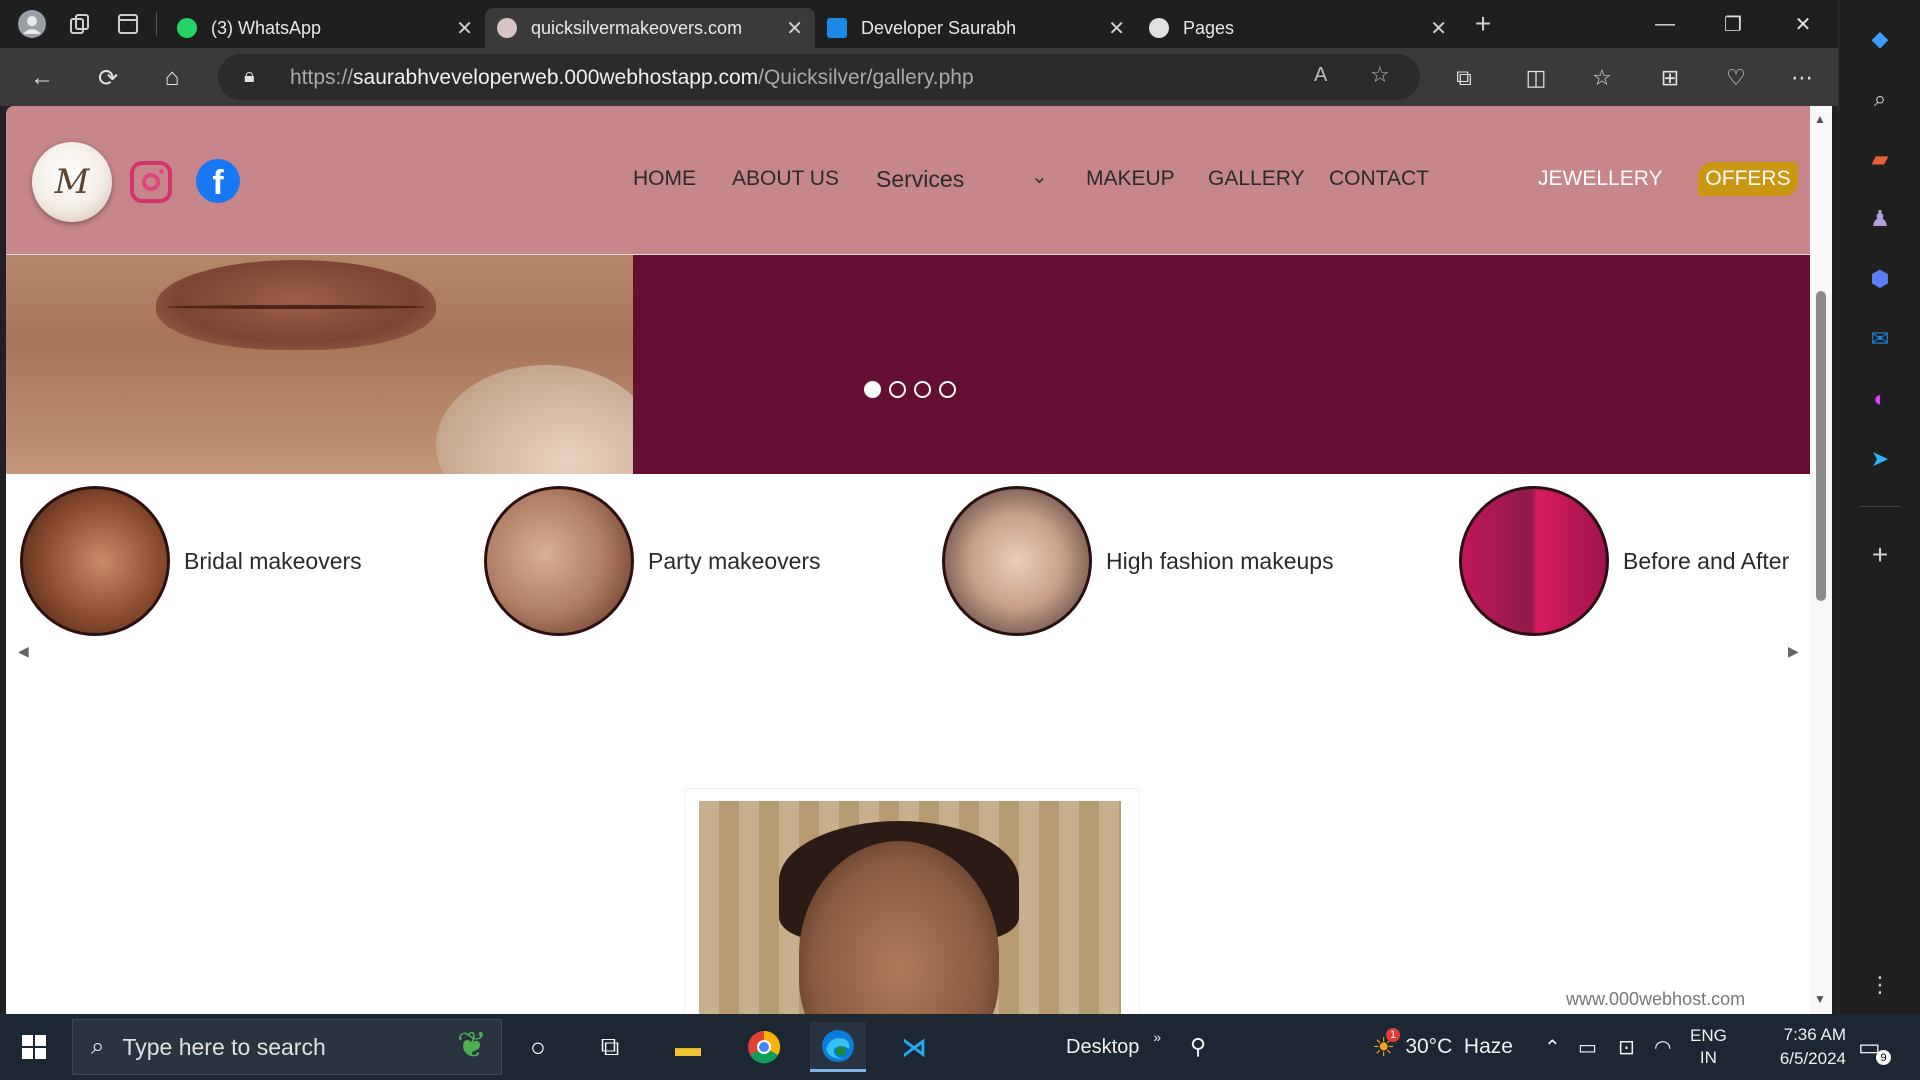 The image size is (1920, 1080). Describe the element at coordinates (1708, 1035) in the screenshot. I see `language-code: ENG` at that location.